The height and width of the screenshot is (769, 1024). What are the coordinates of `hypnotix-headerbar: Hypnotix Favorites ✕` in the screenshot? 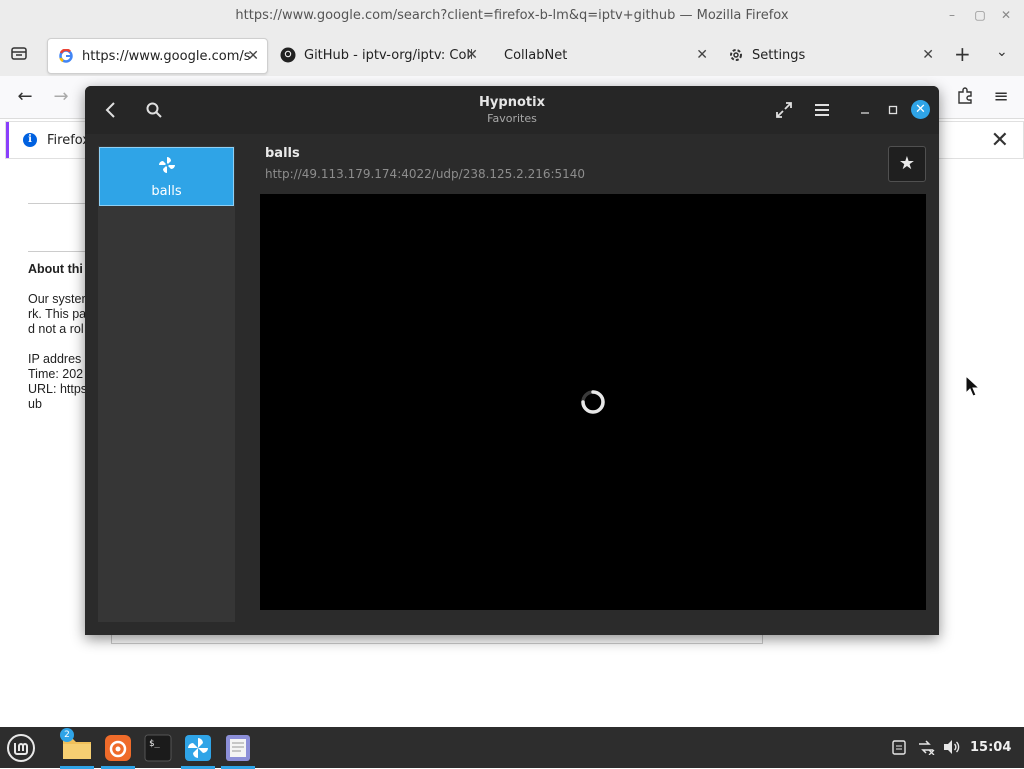 It's located at (512, 110).